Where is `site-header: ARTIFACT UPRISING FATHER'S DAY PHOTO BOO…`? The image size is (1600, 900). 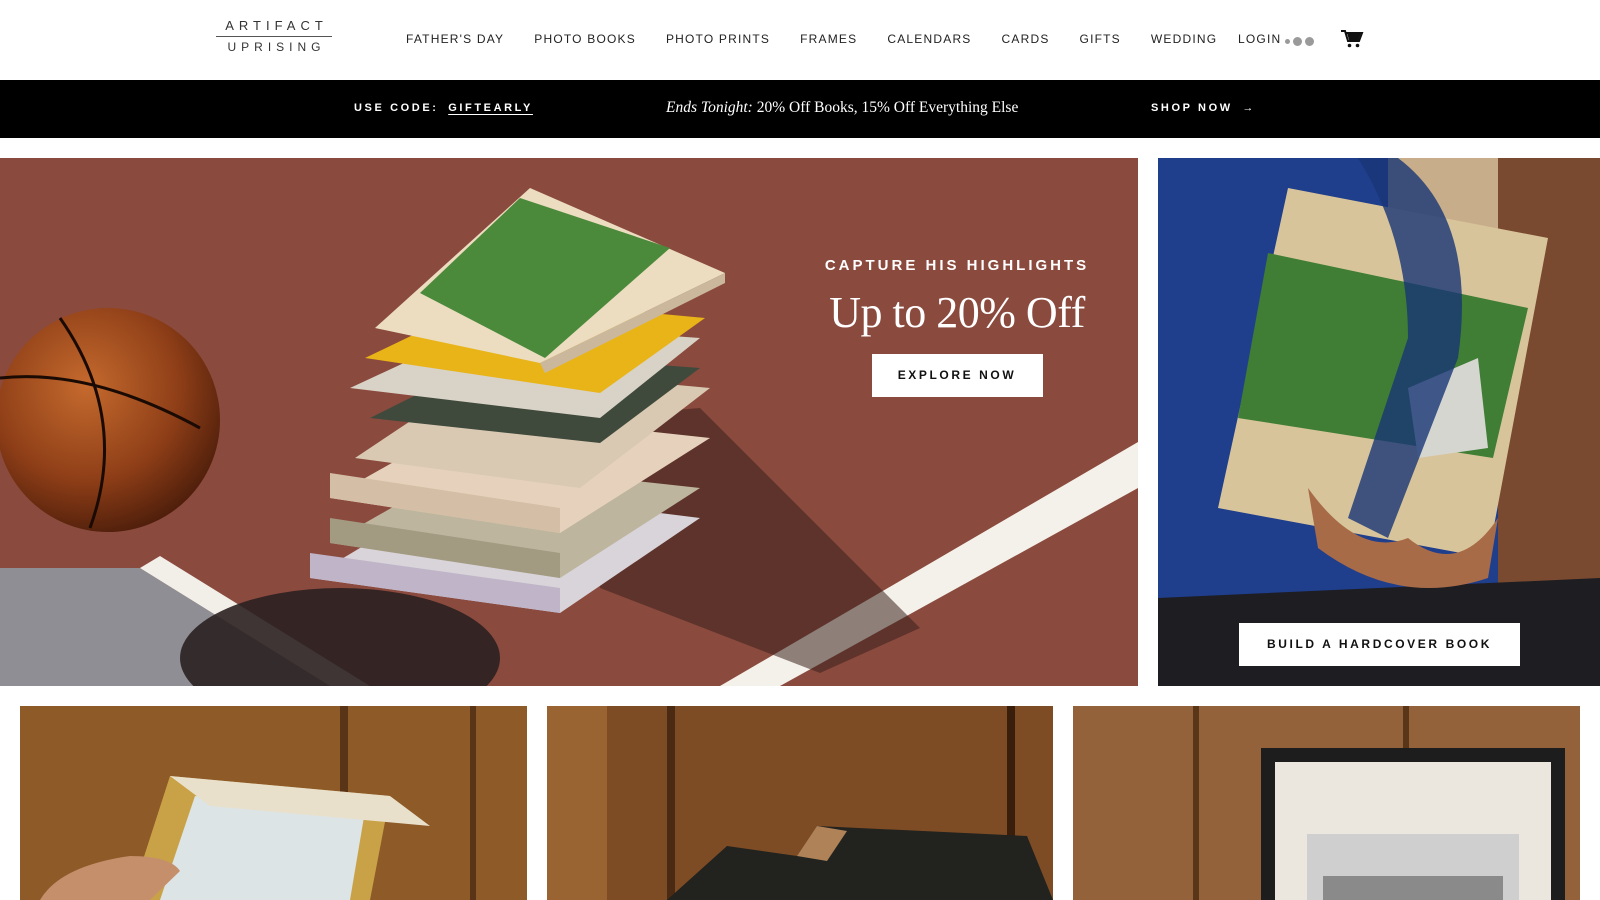 site-header: ARTIFACT UPRISING FATHER'S DAY PHOTO BOO… is located at coordinates (800, 40).